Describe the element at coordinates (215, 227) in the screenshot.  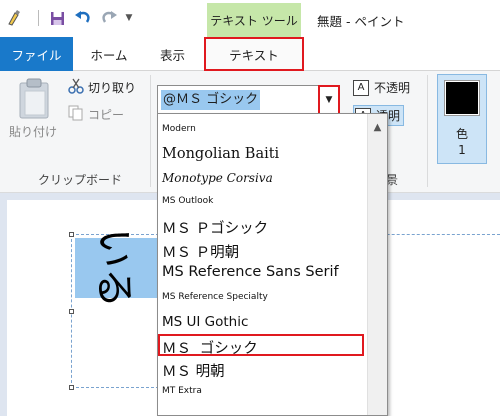
I see `font-item-ms-pgothic: ＭＳ Ｐゴシック` at that location.